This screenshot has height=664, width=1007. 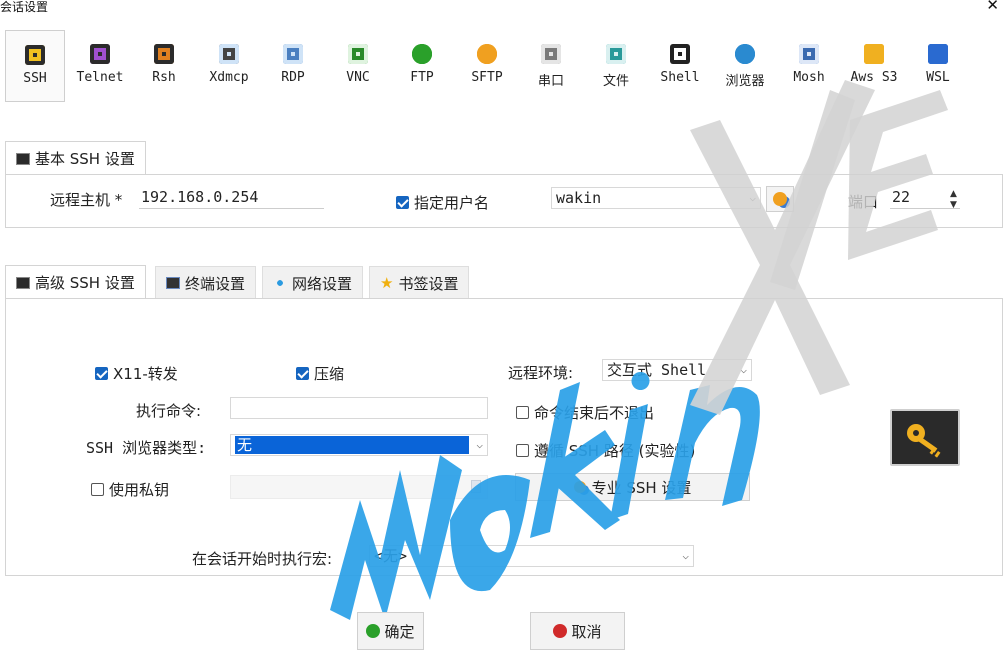 What do you see at coordinates (358, 77) in the screenshot?
I see `protocol-label: VNC` at bounding box center [358, 77].